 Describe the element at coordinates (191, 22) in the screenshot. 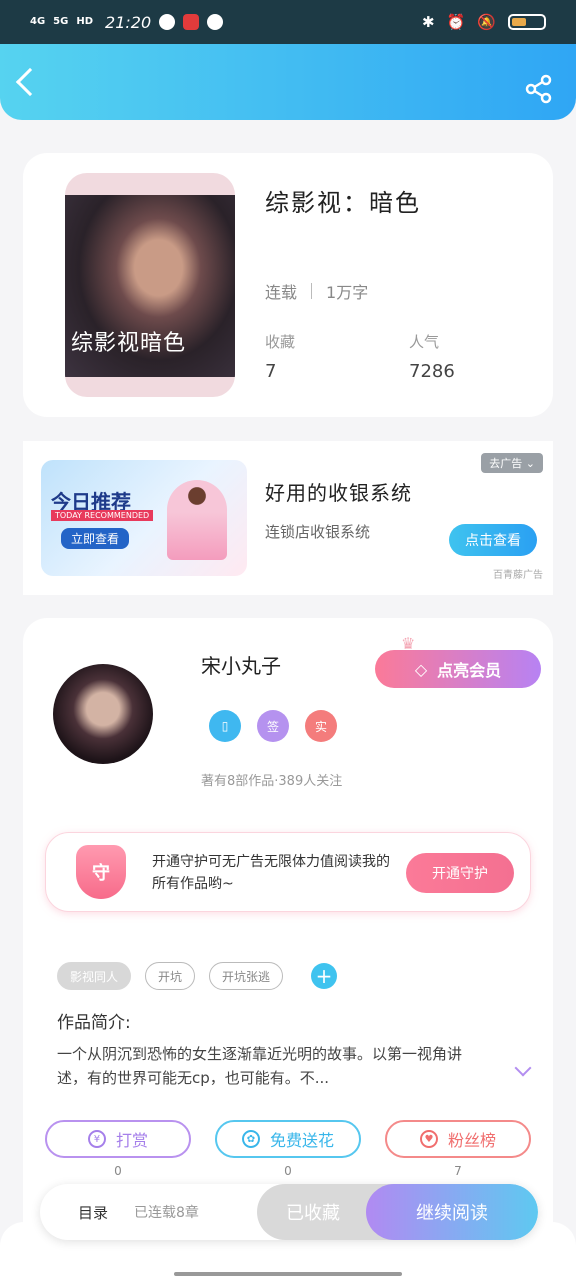

I see `app-notification-icon` at that location.